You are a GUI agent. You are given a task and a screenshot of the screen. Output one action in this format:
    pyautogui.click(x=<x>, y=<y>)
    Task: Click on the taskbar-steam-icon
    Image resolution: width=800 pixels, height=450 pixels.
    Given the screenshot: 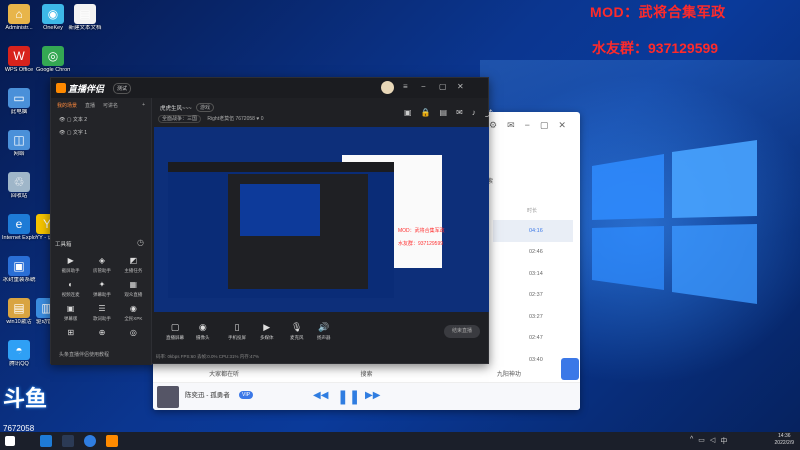 What is the action you would take?
    pyautogui.click(x=68, y=441)
    